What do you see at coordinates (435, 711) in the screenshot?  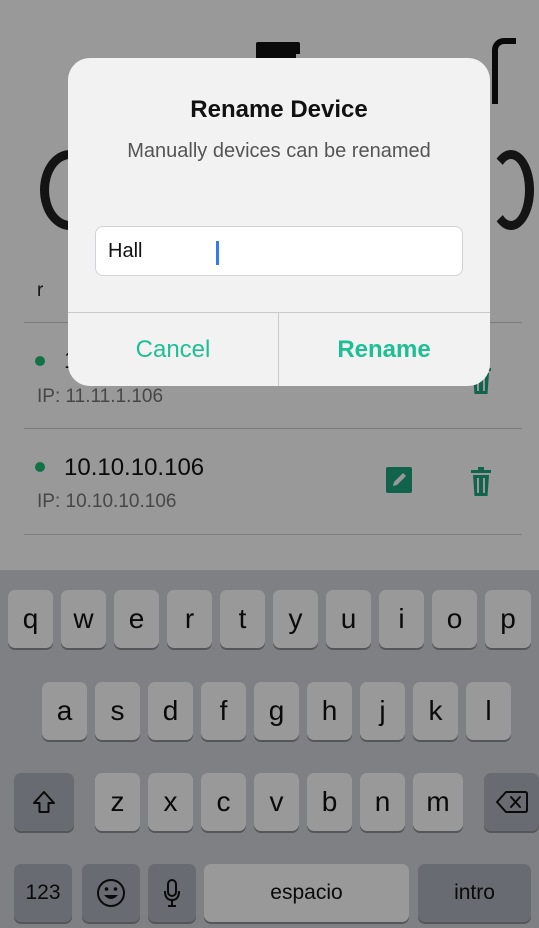 I see `key-k: k` at bounding box center [435, 711].